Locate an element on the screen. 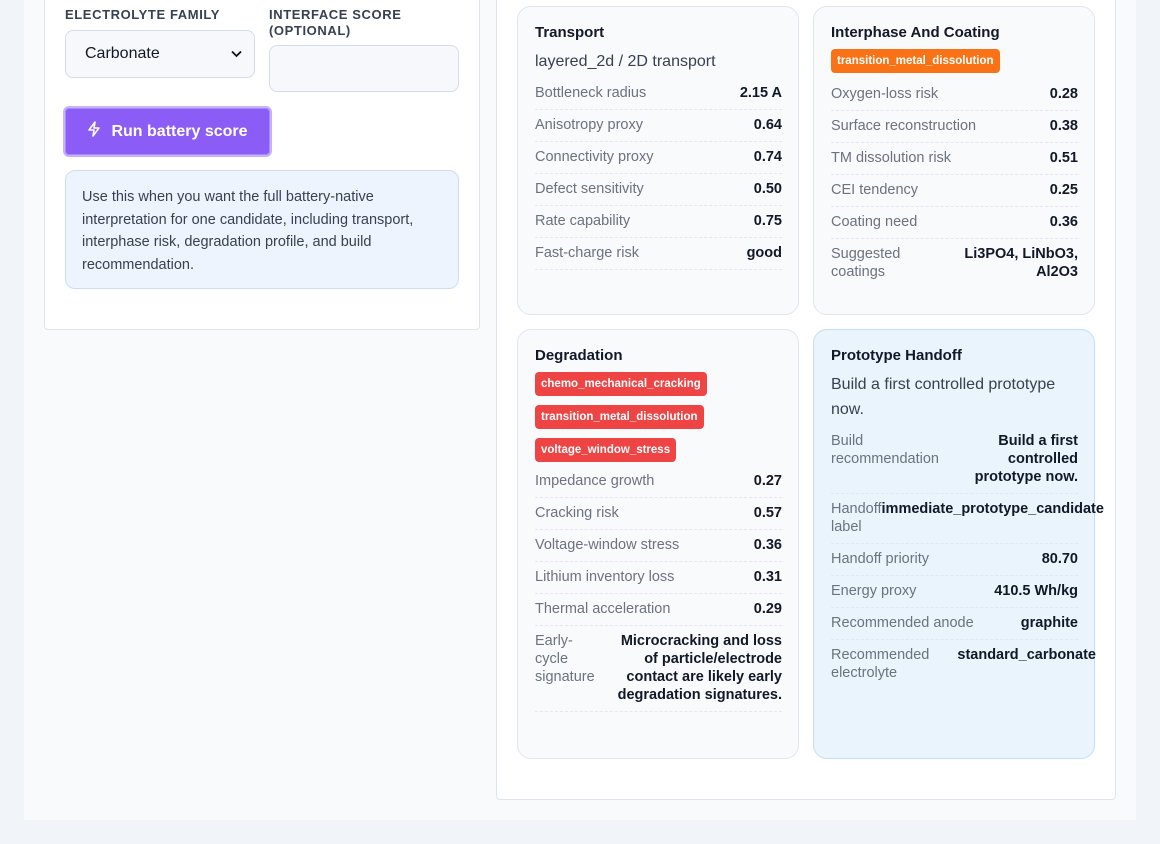 The height and width of the screenshot is (844, 1160). metric-value: 0.50 is located at coordinates (767, 189).